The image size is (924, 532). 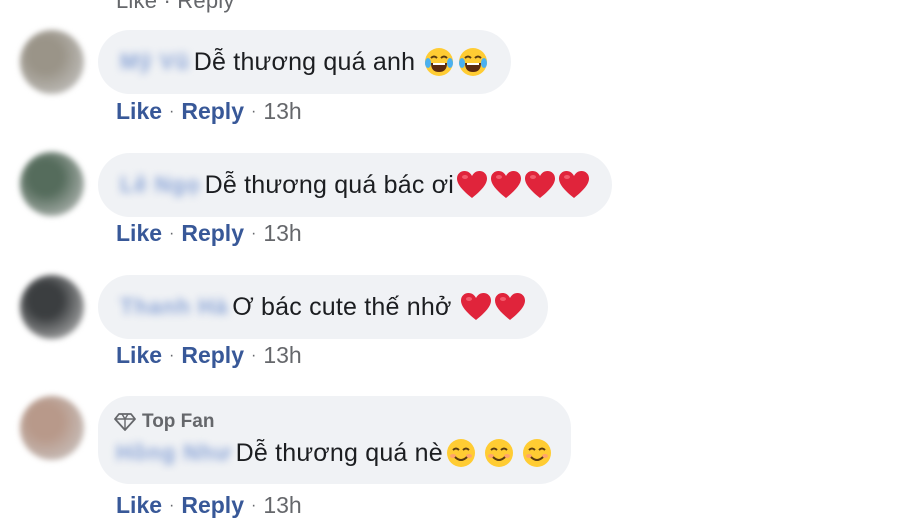 I want to click on comment-bubble: Top Fan Hồng Như Dễ thương quá nè, so click(x=334, y=440).